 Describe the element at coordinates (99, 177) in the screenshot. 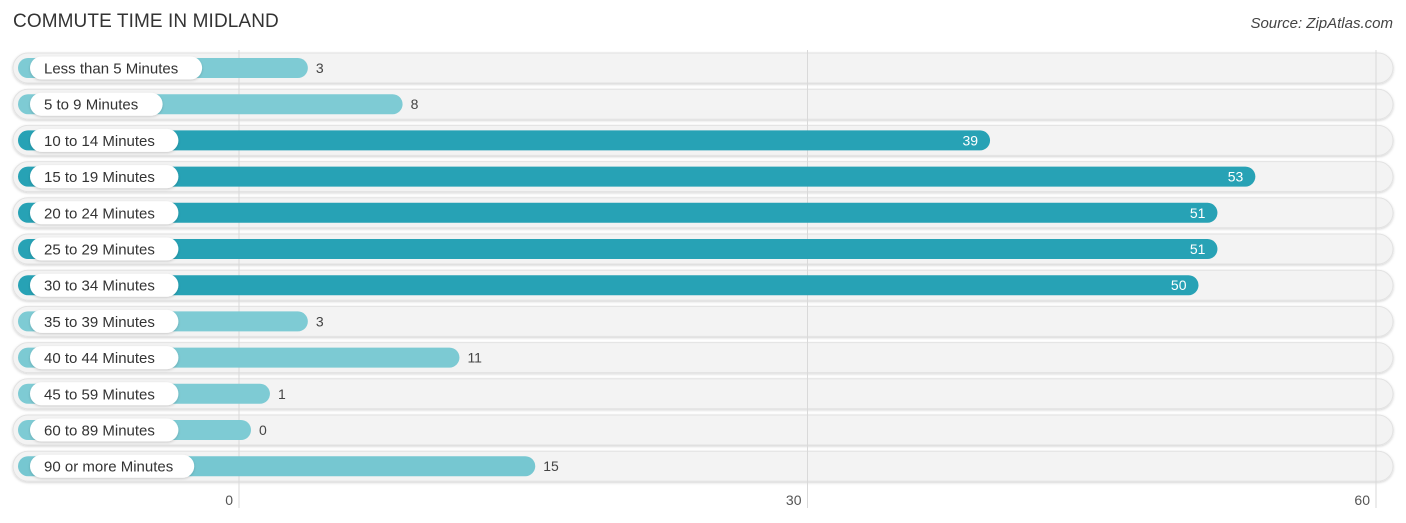

I see `category-label: 15 to 19 Minutes` at that location.